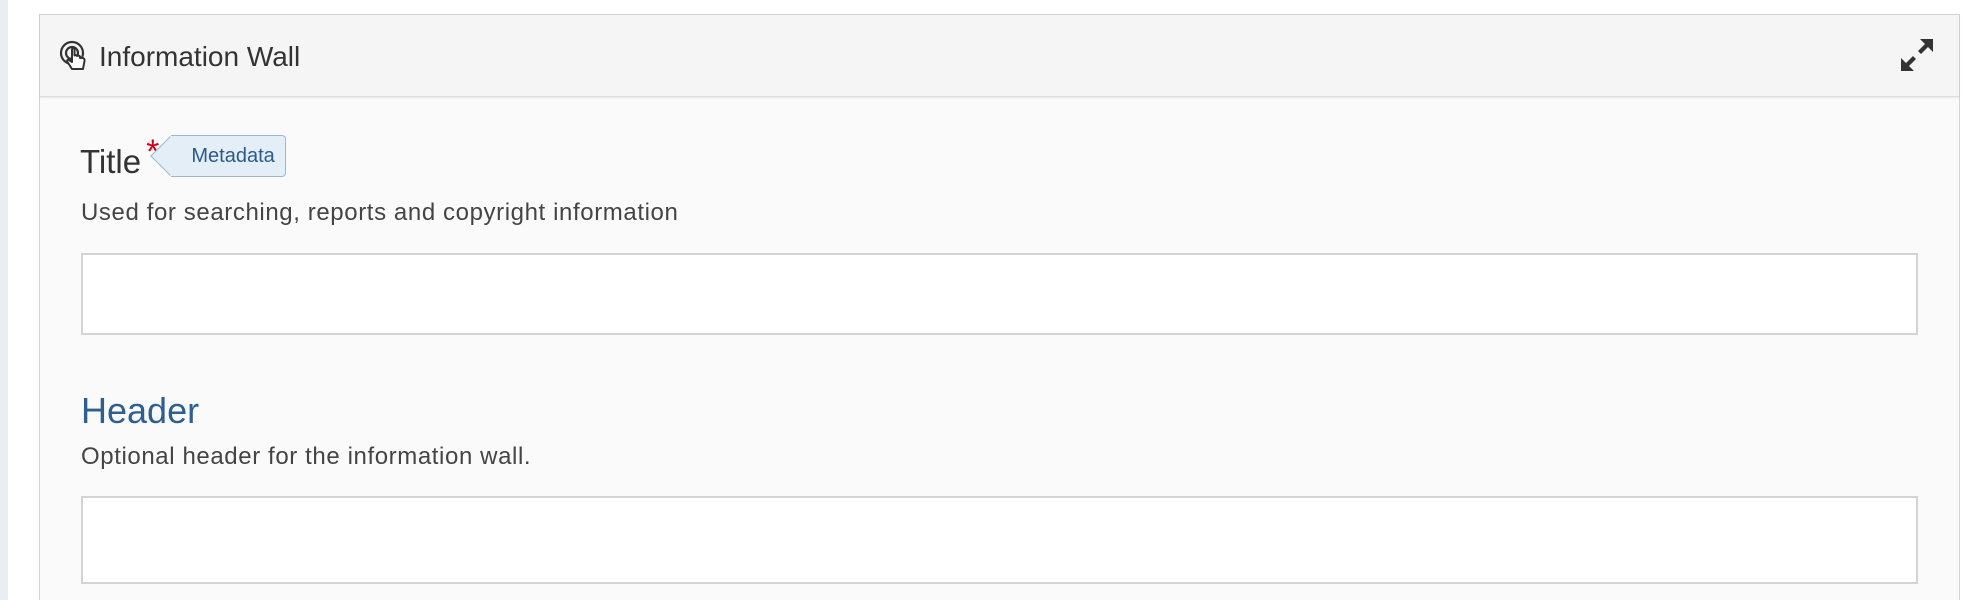 This screenshot has height=600, width=1966. Describe the element at coordinates (74, 56) in the screenshot. I see `hand-pointer-icon` at that location.